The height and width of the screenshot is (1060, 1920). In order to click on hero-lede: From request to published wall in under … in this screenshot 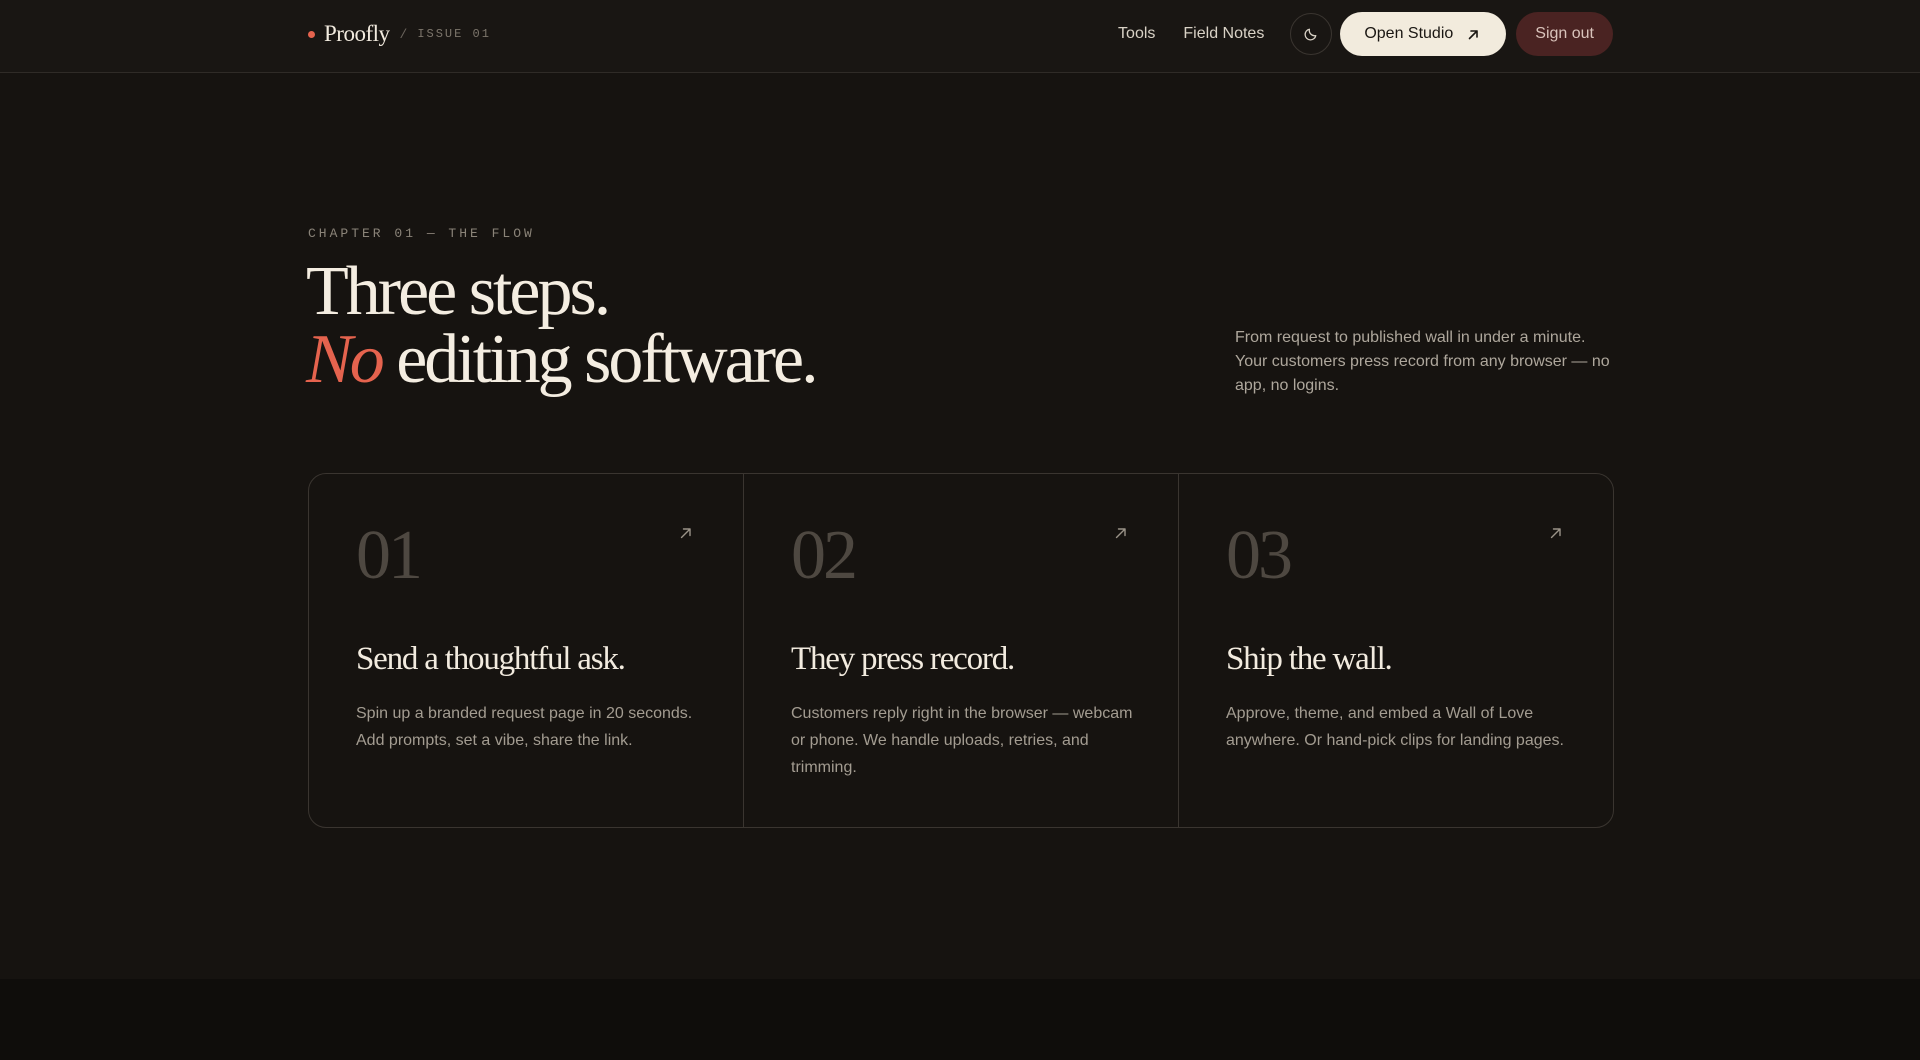, I will do `click(1422, 361)`.